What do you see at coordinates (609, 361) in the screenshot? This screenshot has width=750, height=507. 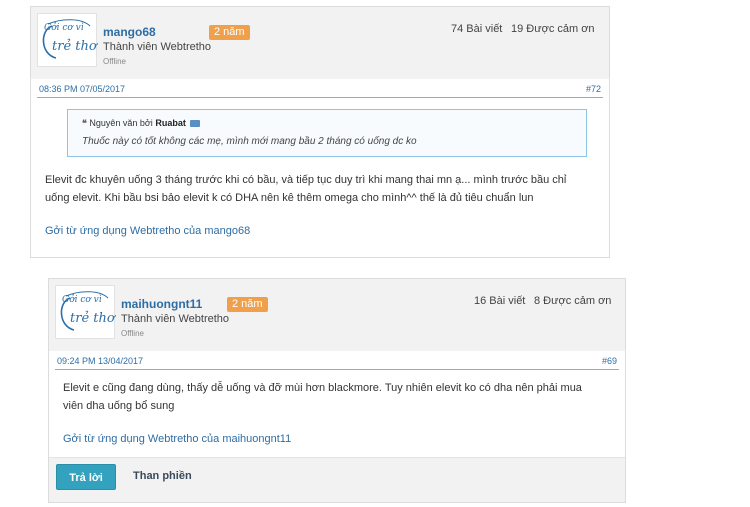 I see `post-number-link: #69` at bounding box center [609, 361].